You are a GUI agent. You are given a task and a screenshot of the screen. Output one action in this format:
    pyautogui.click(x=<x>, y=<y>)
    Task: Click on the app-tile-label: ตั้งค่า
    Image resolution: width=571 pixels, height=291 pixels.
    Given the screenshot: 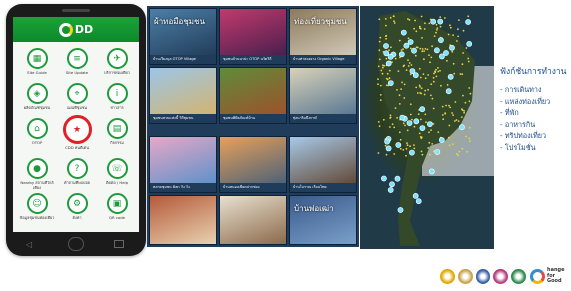 What is the action you would take?
    pyautogui.click(x=77, y=218)
    